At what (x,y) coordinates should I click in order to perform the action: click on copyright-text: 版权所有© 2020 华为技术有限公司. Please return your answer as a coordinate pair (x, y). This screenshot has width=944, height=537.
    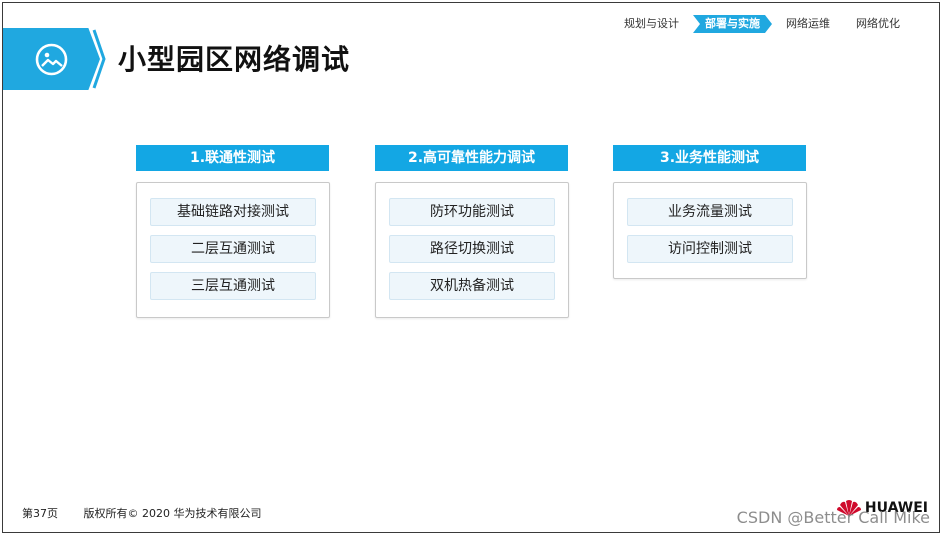
    Looking at the image, I should click on (172, 513).